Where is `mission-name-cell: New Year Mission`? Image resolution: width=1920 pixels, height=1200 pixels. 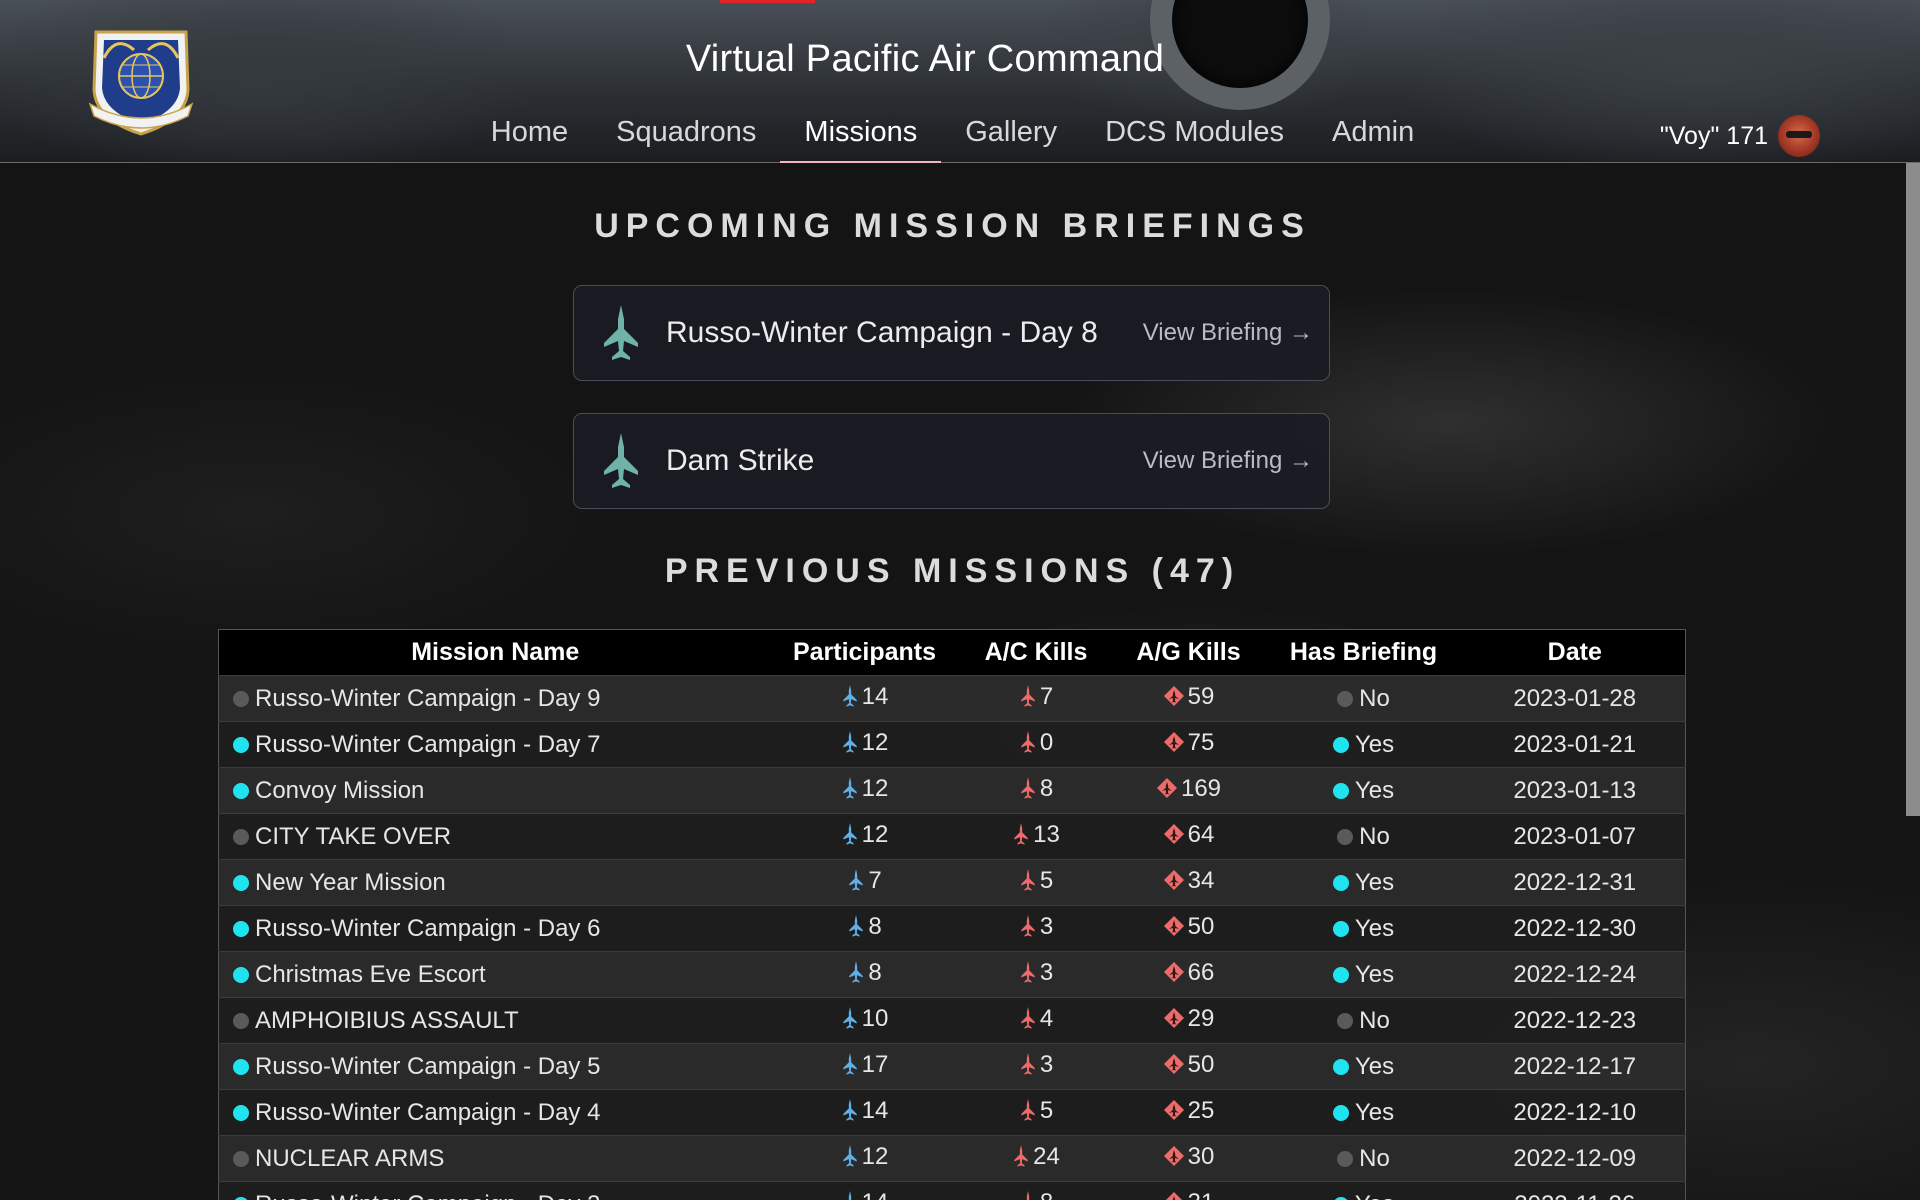
mission-name-cell: New Year Mission is located at coordinates (495, 883).